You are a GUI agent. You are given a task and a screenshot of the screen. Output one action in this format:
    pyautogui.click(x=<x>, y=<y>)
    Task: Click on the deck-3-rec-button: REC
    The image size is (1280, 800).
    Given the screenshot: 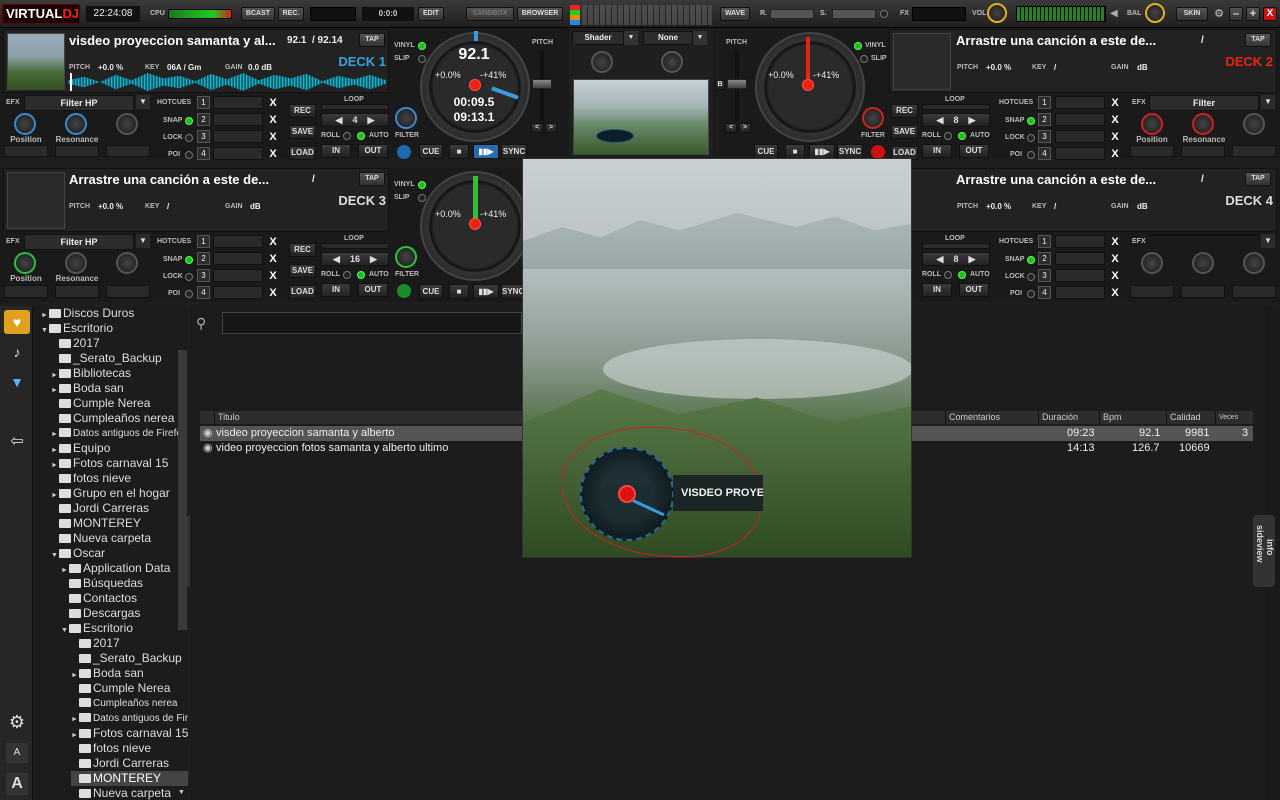 What is the action you would take?
    pyautogui.click(x=302, y=250)
    